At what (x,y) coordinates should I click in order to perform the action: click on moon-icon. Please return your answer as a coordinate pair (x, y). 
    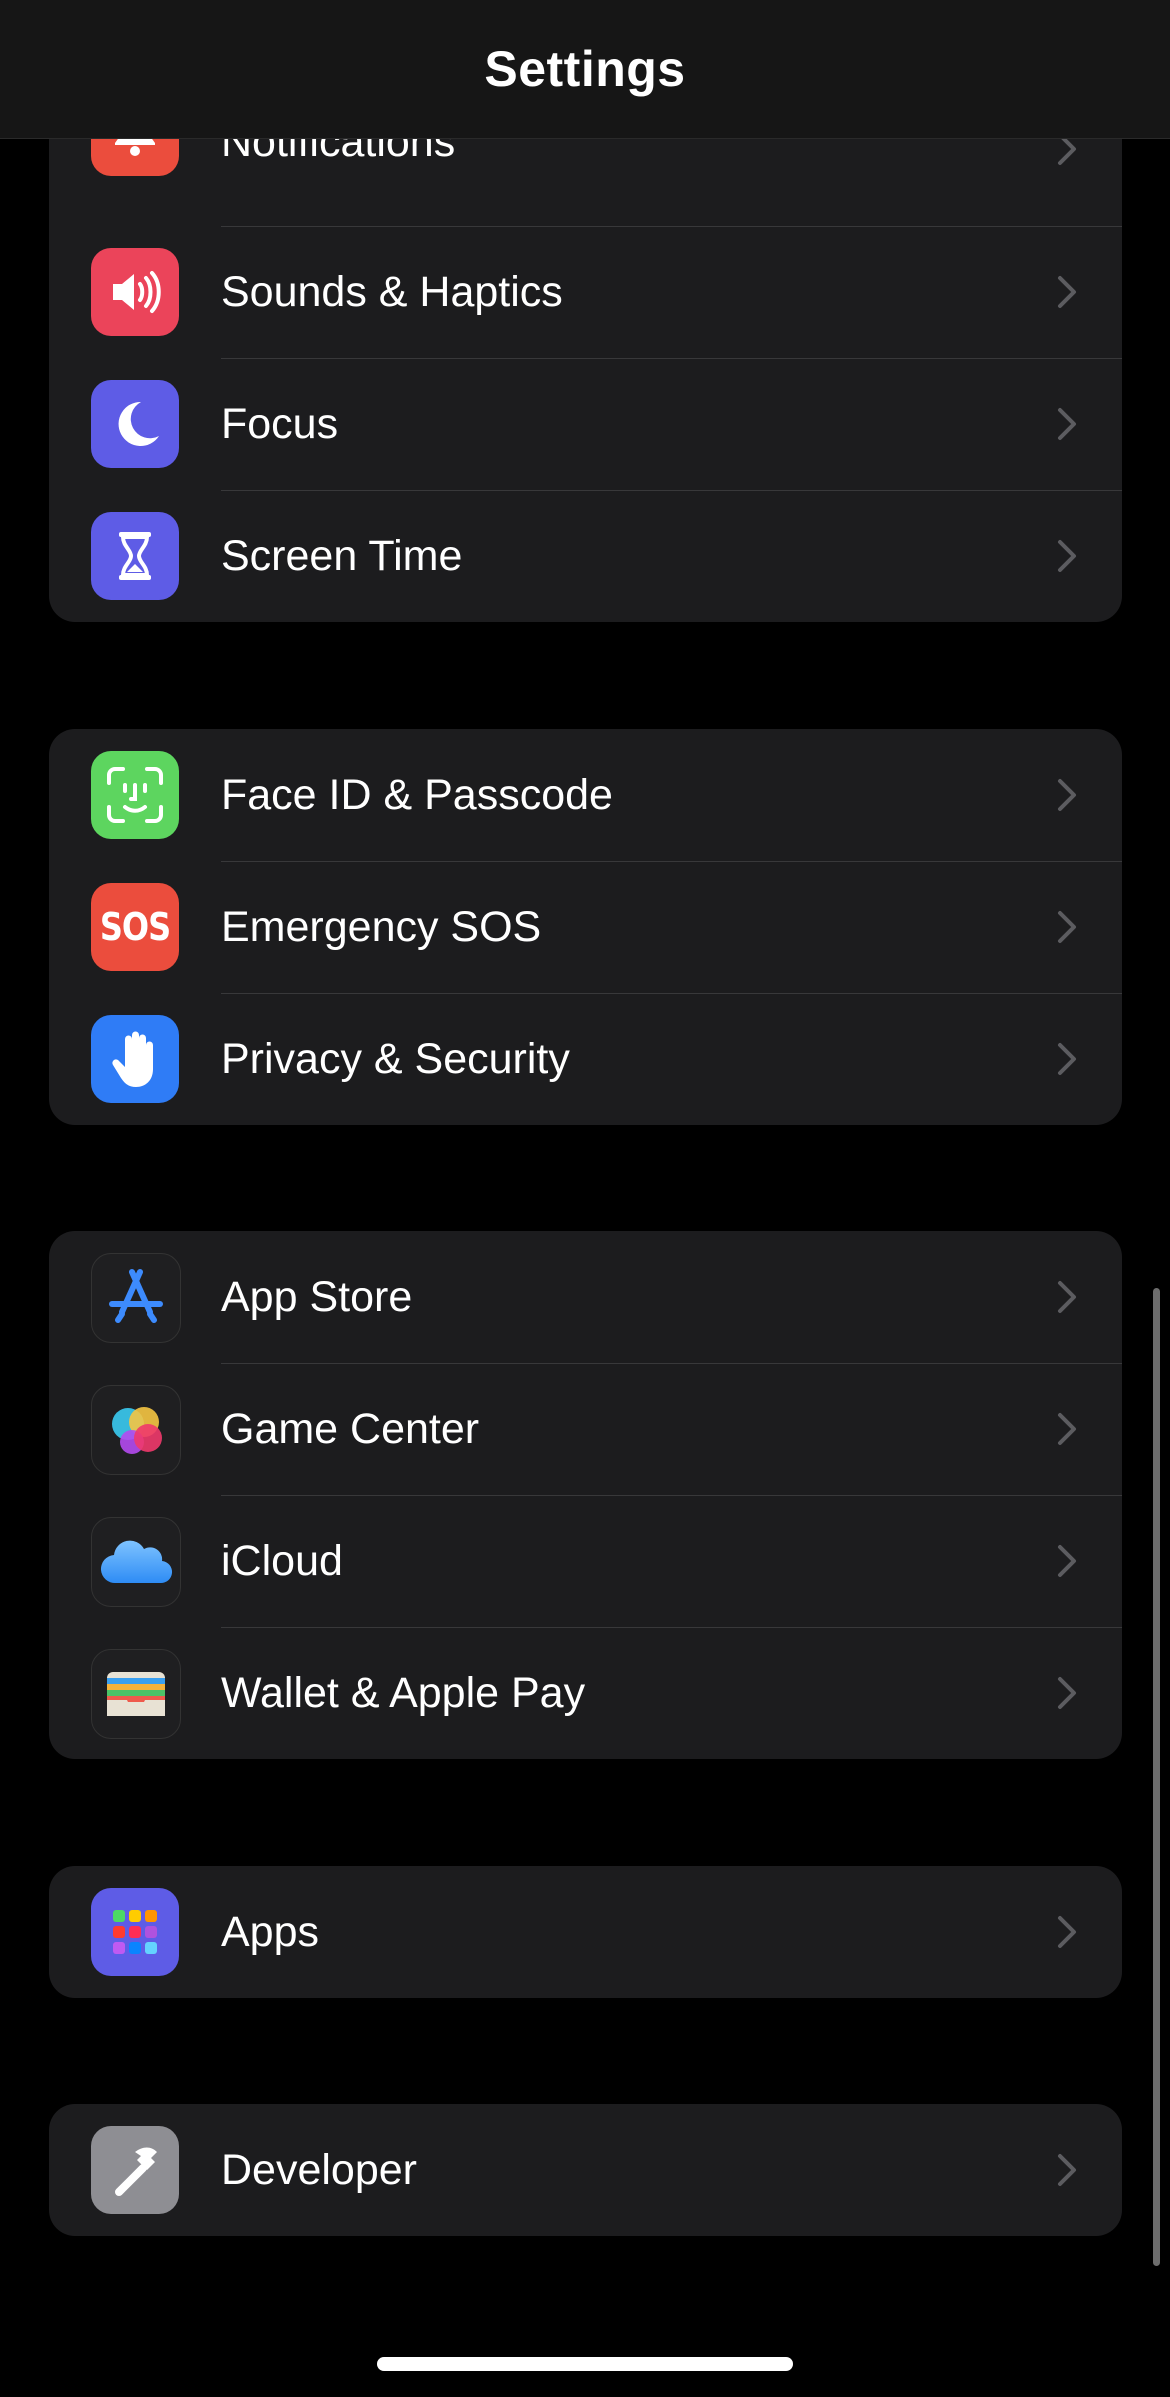
    Looking at the image, I should click on (135, 424).